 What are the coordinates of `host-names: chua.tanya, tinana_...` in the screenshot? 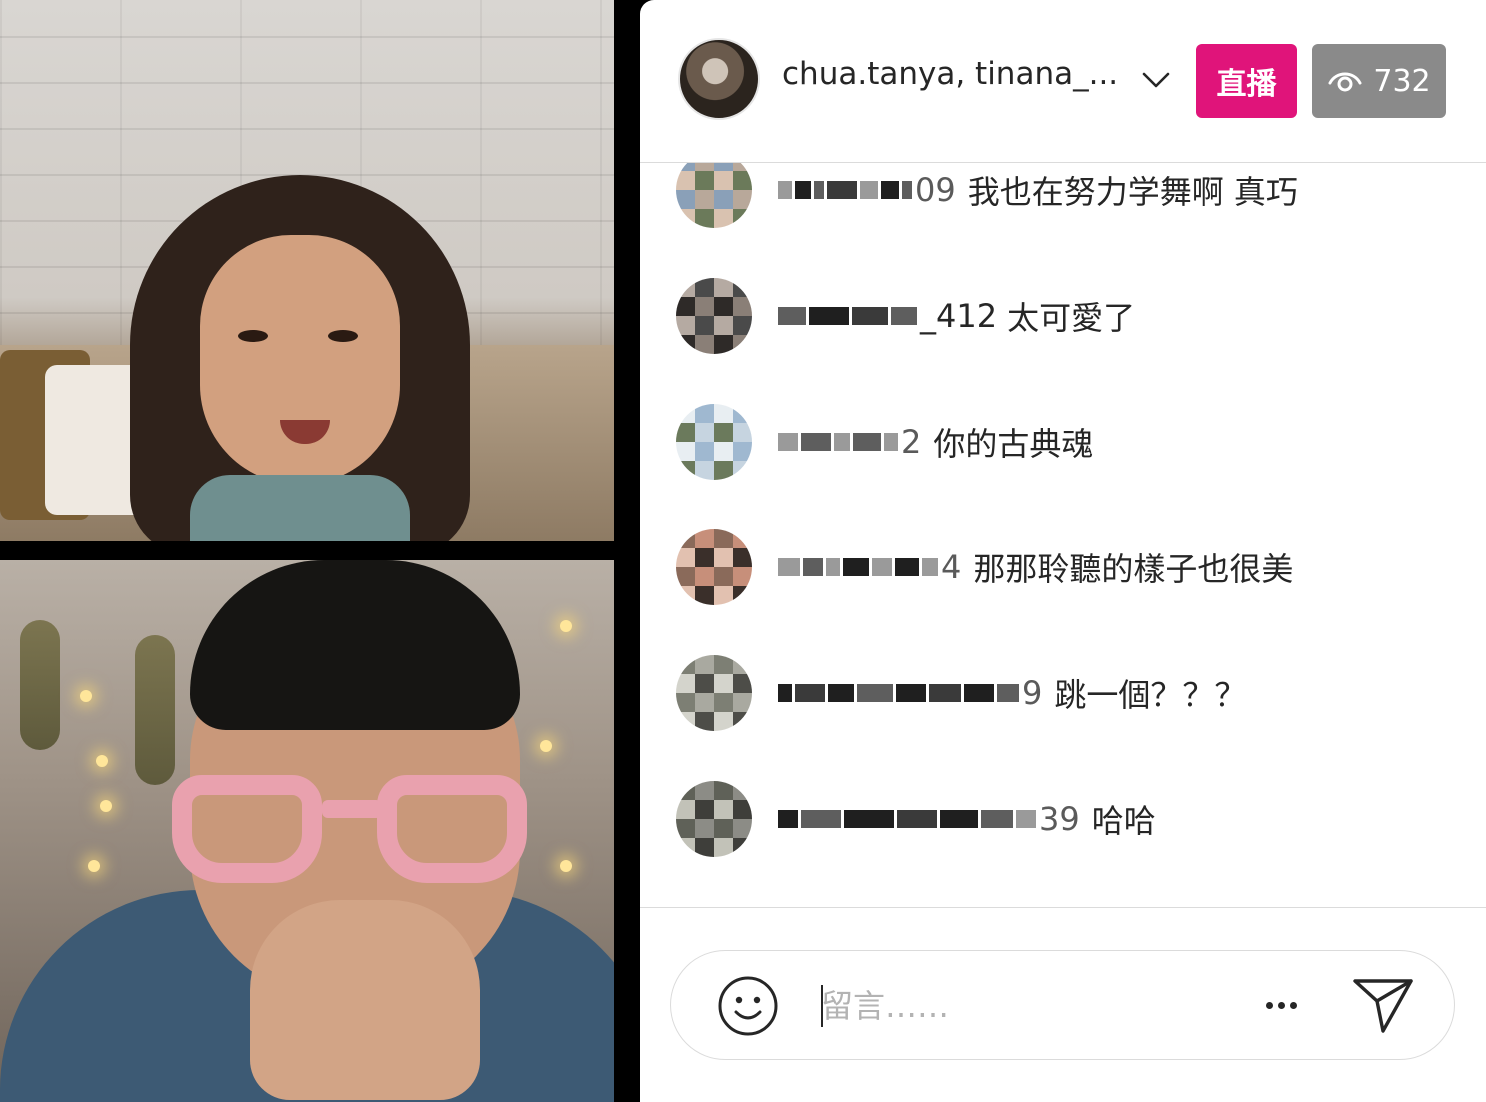 It's located at (950, 74).